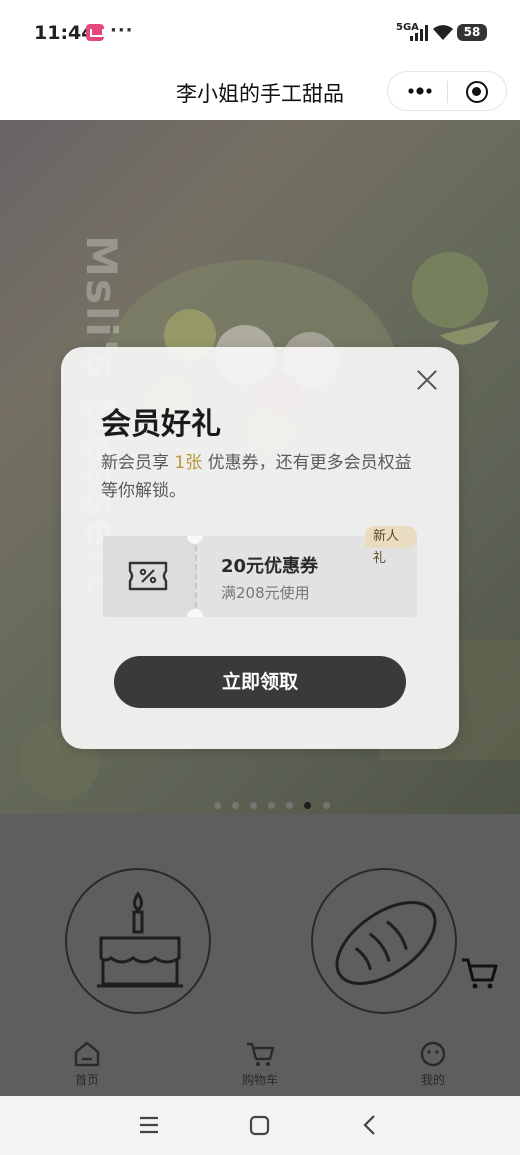 This screenshot has height=1155, width=520. Describe the element at coordinates (138, 463) in the screenshot. I see `desc-prefix: 新会员享` at that location.